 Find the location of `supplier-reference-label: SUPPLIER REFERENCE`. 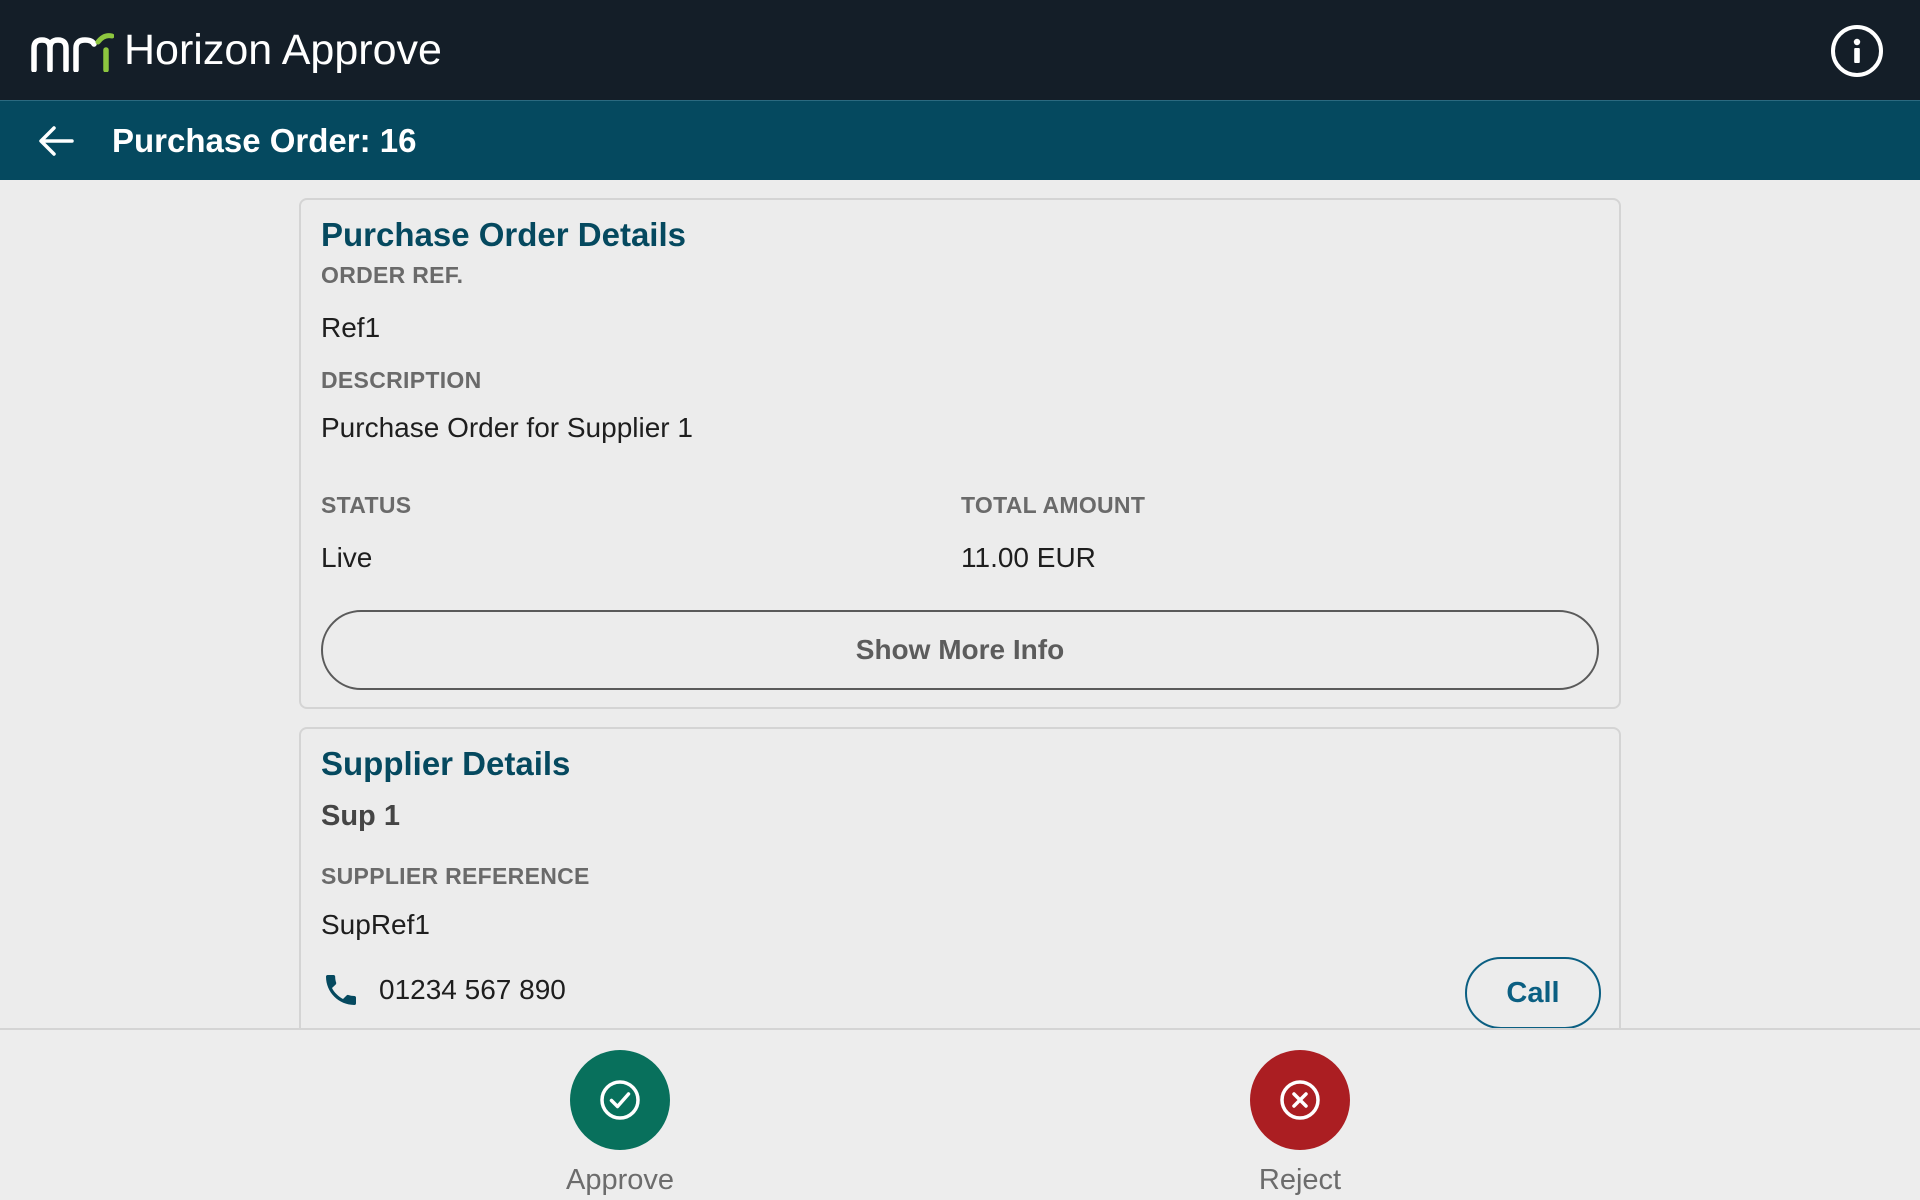

supplier-reference-label: SUPPLIER REFERENCE is located at coordinates (455, 876).